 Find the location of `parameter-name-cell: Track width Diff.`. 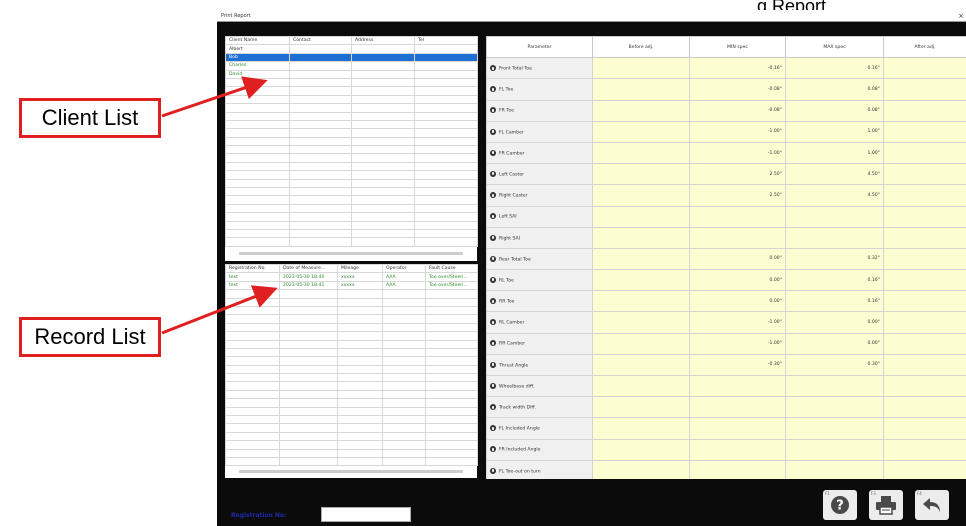

parameter-name-cell: Track width Diff. is located at coordinates (539, 407).